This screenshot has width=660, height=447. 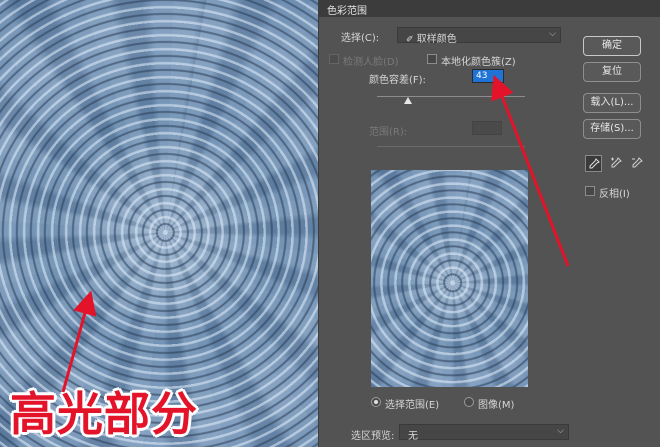 I want to click on selection-radio-label: 选择范围(E), so click(x=412, y=405).